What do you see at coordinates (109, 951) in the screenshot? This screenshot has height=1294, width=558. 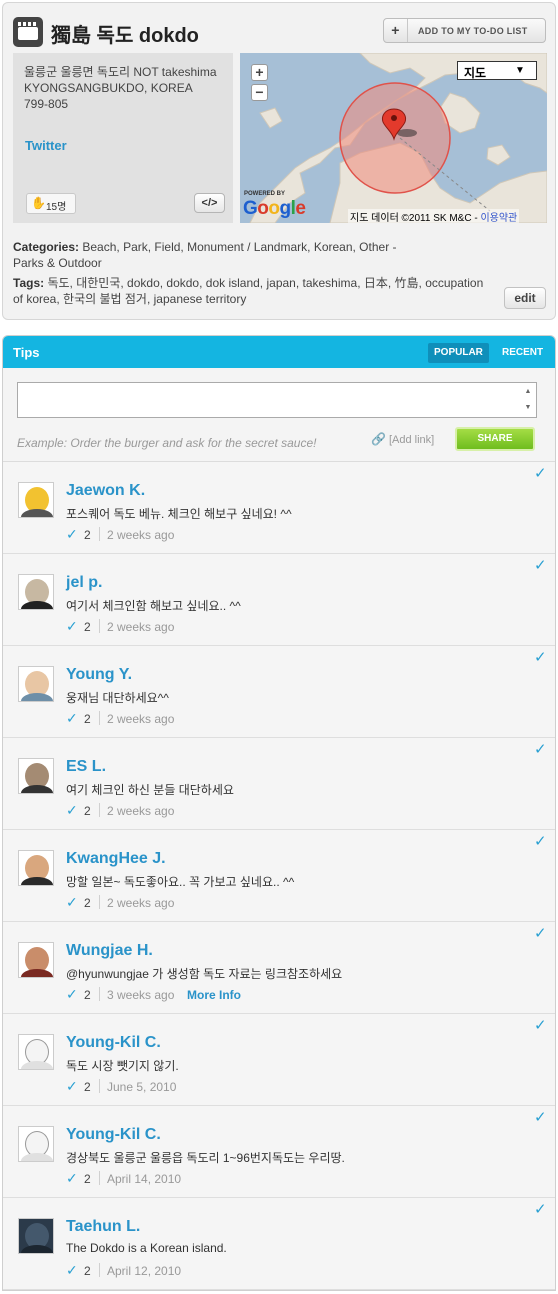 I see `tip-user-name: Wungjae H.` at bounding box center [109, 951].